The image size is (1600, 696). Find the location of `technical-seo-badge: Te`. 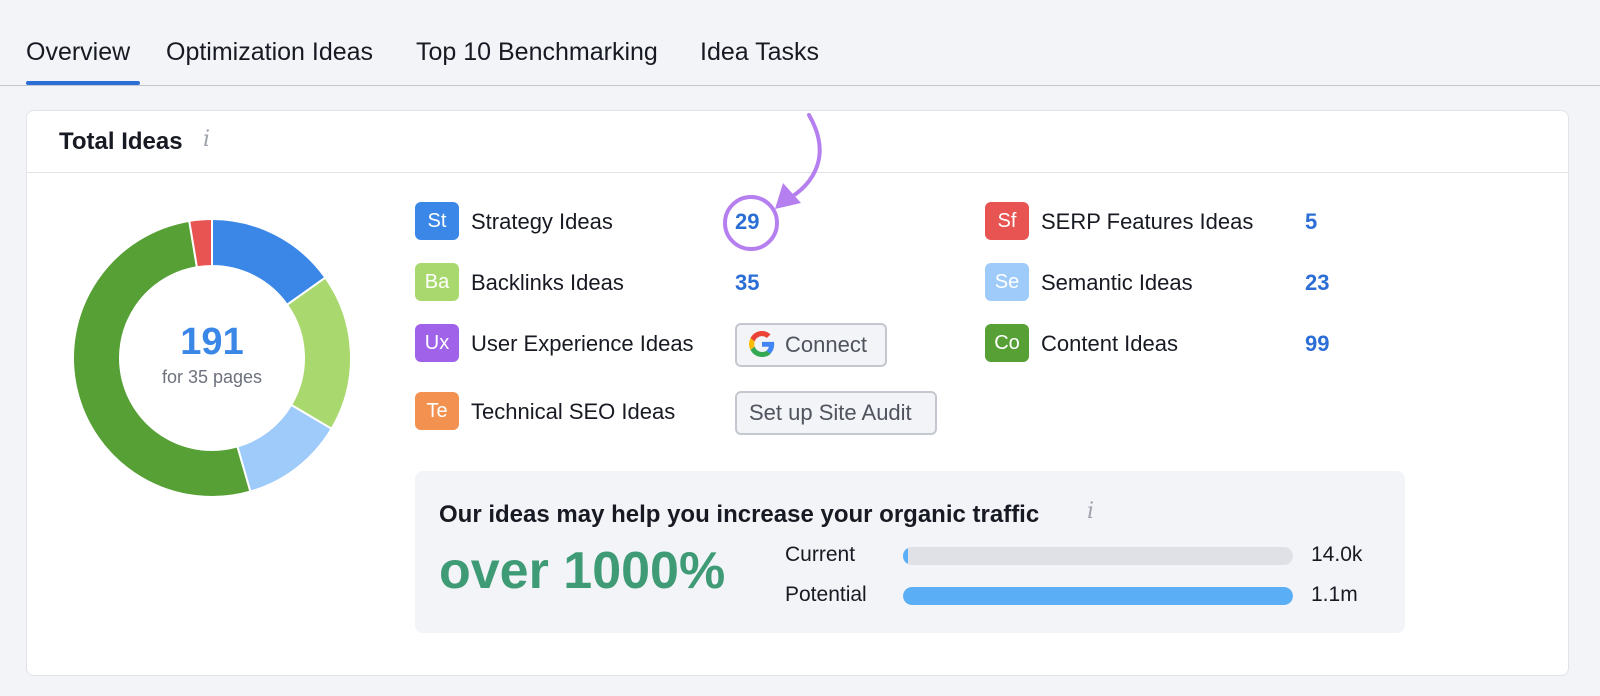

technical-seo-badge: Te is located at coordinates (437, 411).